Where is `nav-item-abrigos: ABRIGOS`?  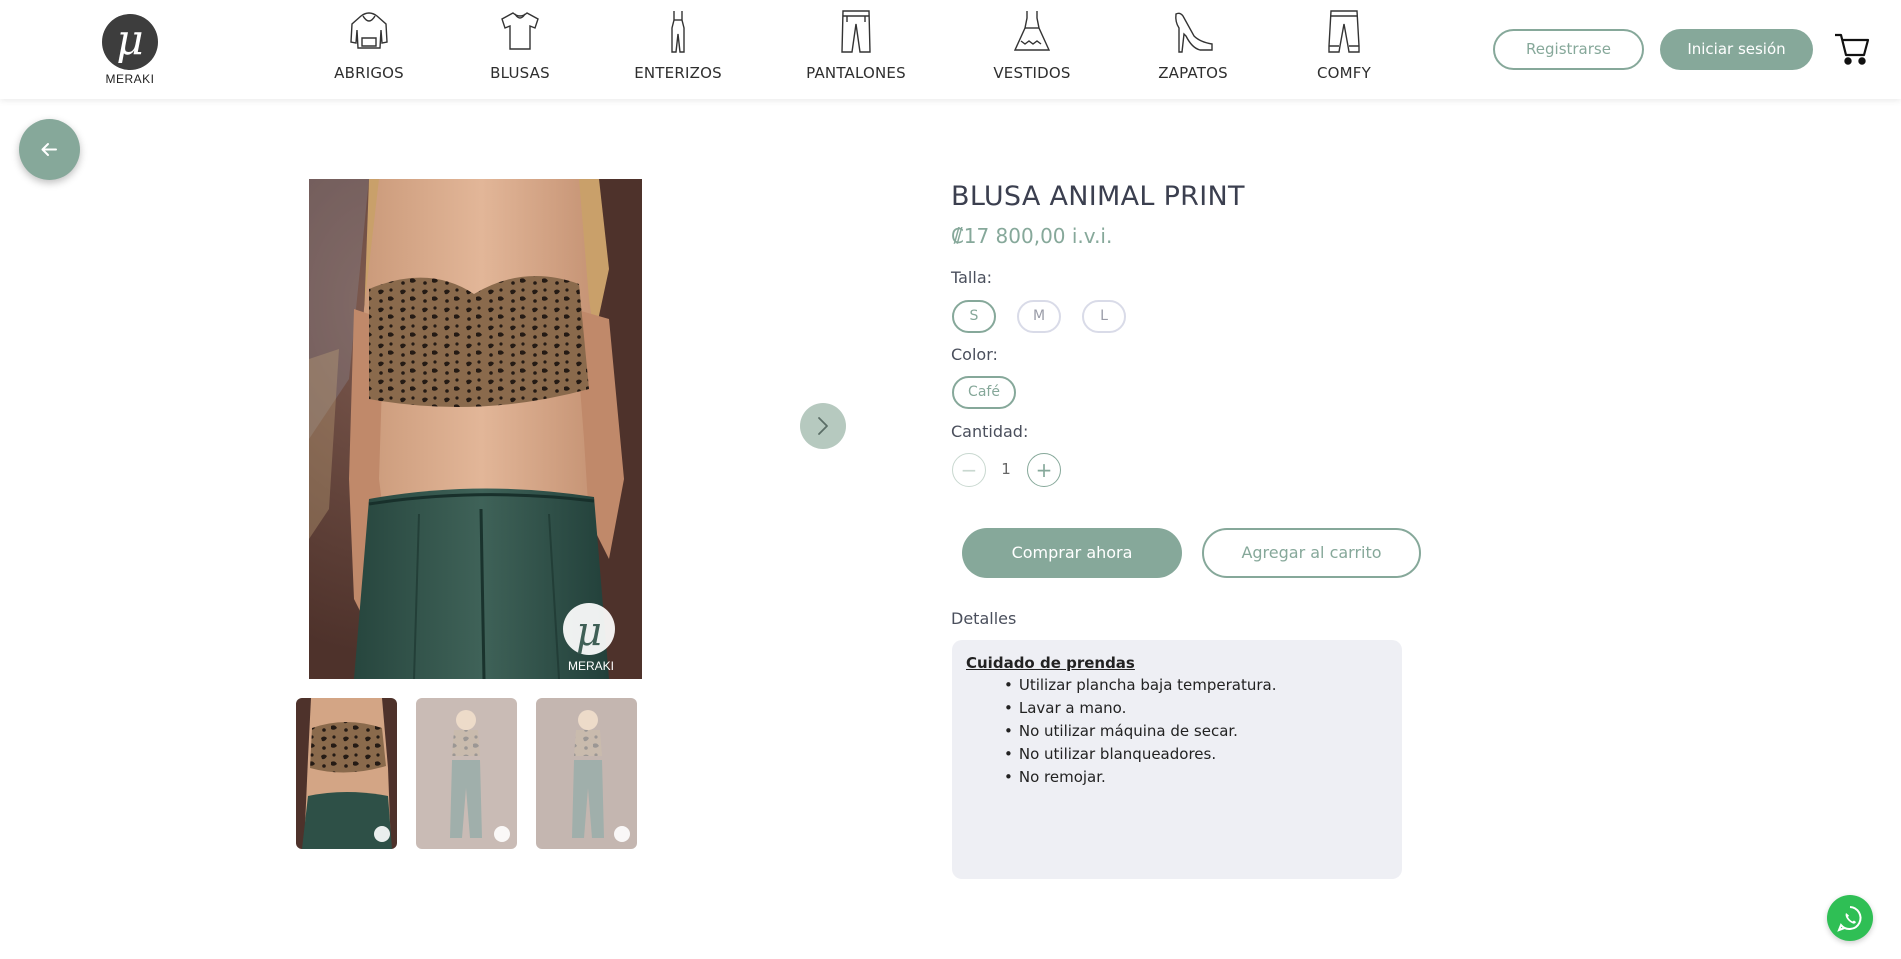
nav-item-abrigos: ABRIGOS is located at coordinates (369, 45).